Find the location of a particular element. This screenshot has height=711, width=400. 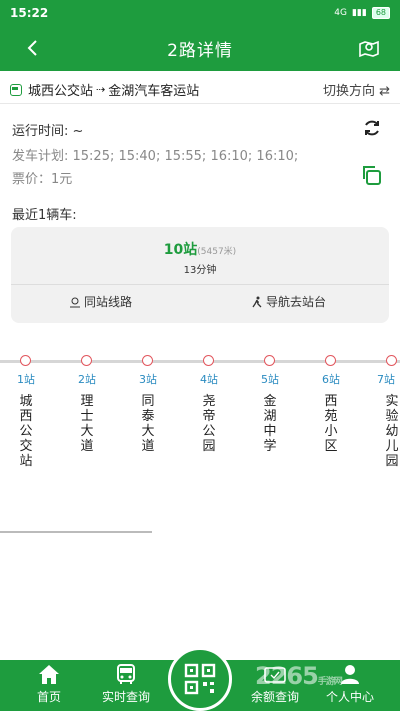

stop-name: 实验幼儿园 is located at coordinates (392, 431).